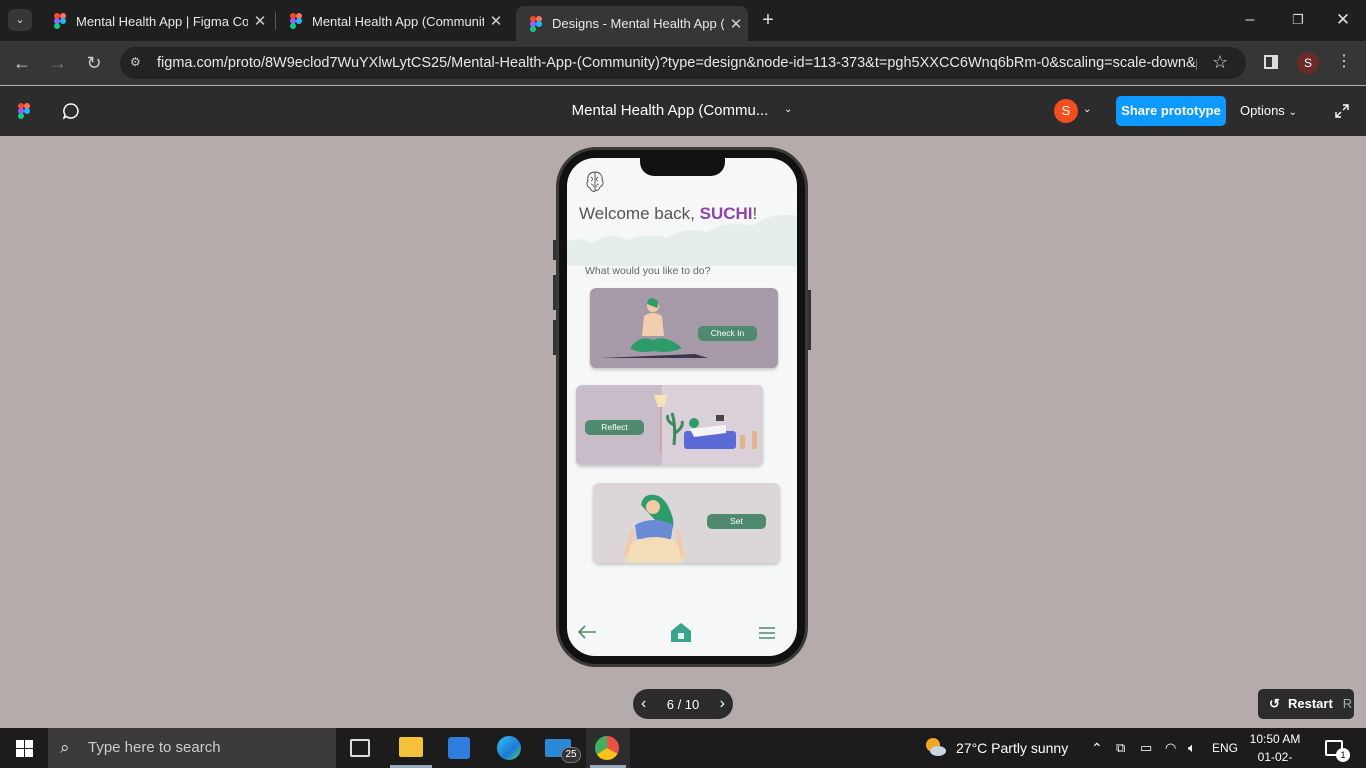 This screenshot has width=1366, height=768. What do you see at coordinates (669, 425) in the screenshot?
I see `reflect-card: Reflect` at bounding box center [669, 425].